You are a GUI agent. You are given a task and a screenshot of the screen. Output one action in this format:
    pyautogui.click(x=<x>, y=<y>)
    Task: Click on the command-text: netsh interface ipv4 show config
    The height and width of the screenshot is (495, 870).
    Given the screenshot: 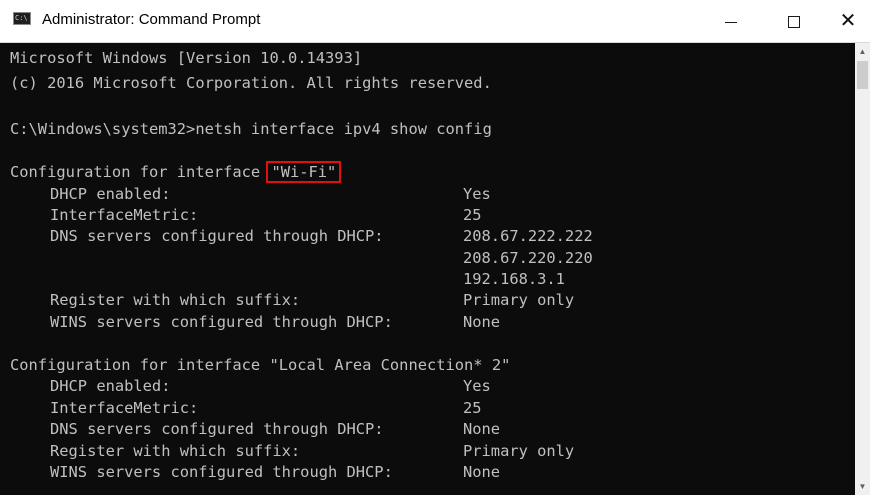 What is the action you would take?
    pyautogui.click(x=343, y=129)
    